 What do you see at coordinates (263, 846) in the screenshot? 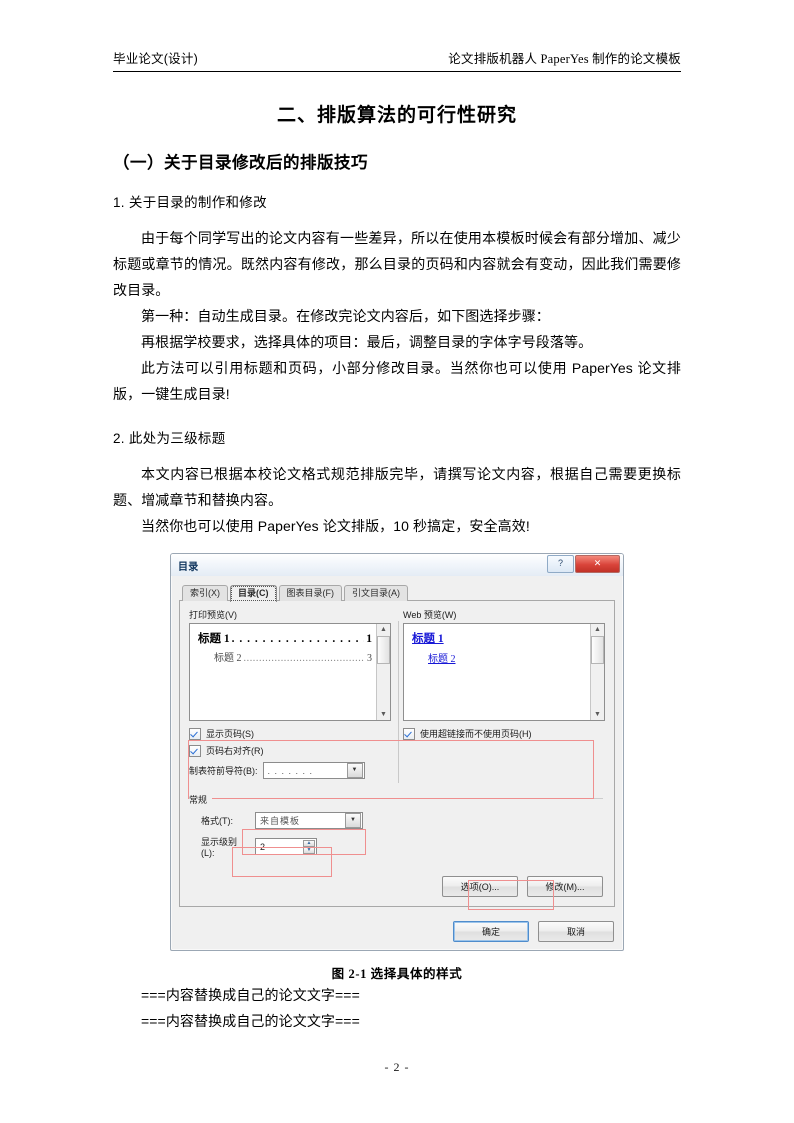
I see `levels-value: 2` at bounding box center [263, 846].